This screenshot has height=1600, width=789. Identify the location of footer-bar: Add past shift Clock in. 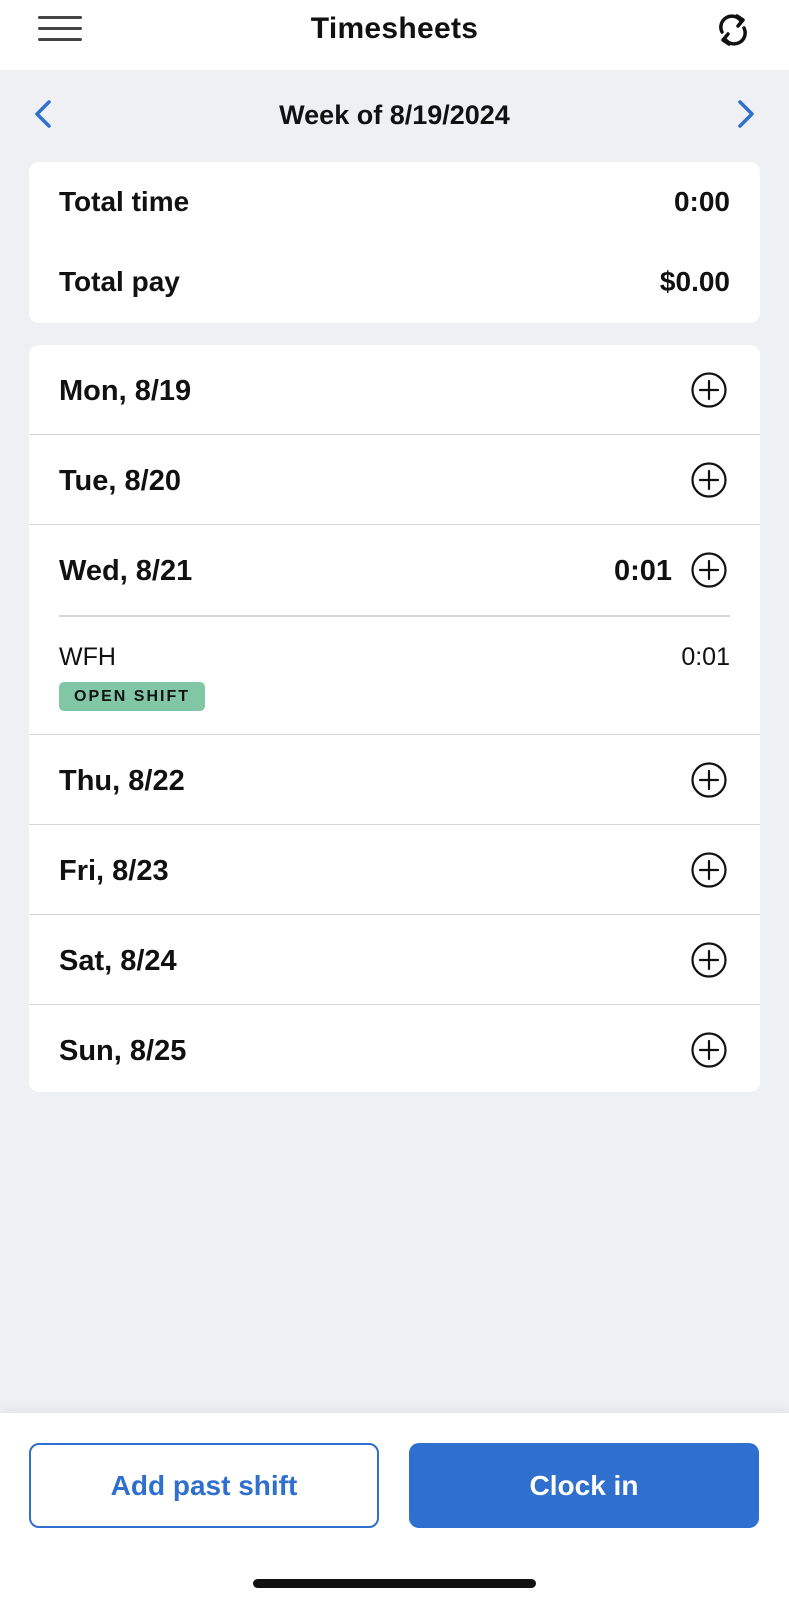
(394, 1506).